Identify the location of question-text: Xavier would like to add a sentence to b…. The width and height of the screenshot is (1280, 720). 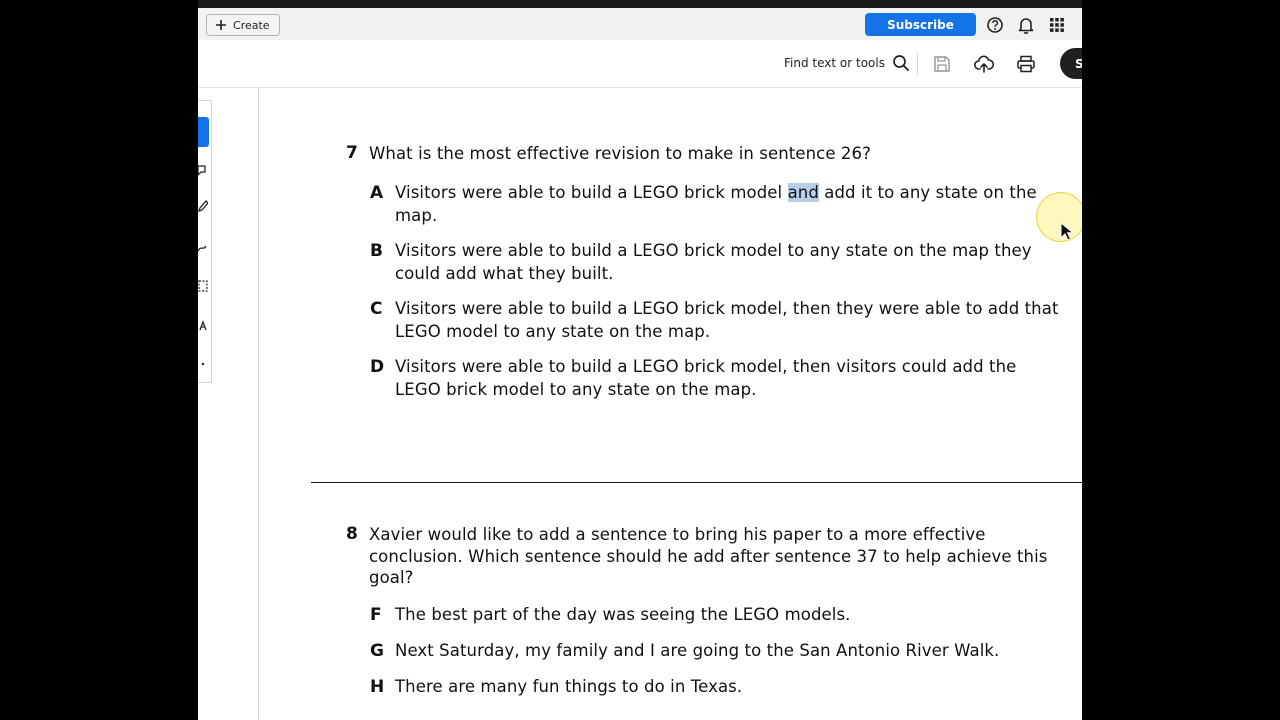
(708, 556).